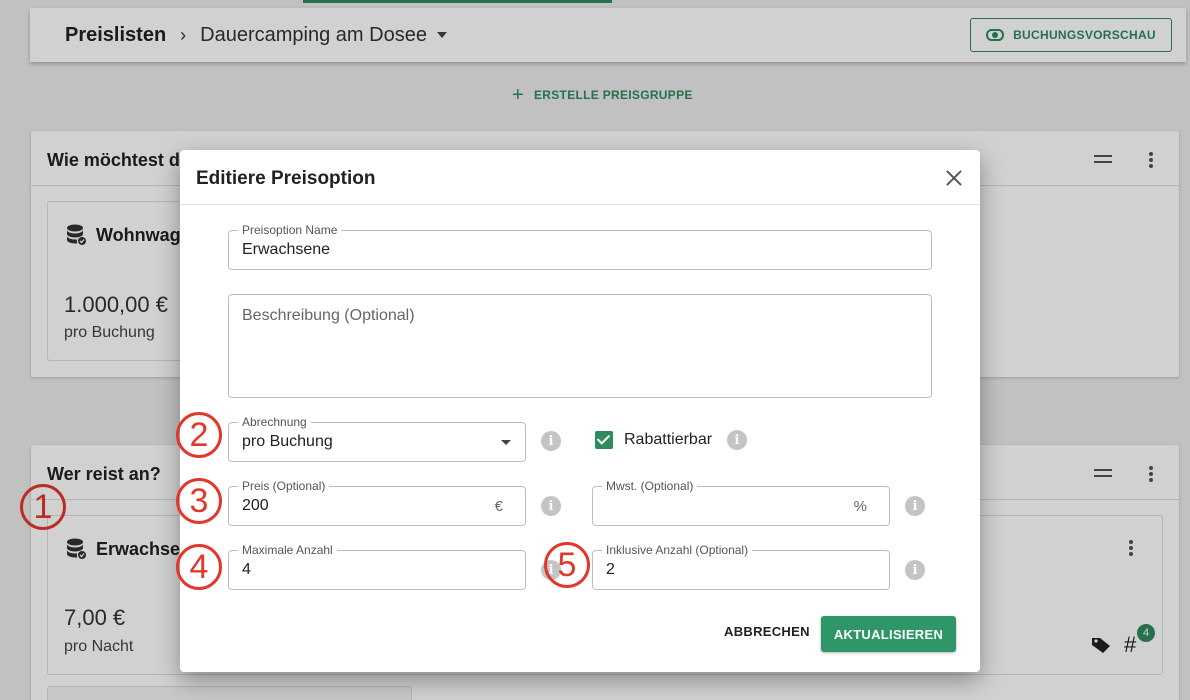  Describe the element at coordinates (199, 435) in the screenshot. I see `annotation-marker: 2` at that location.